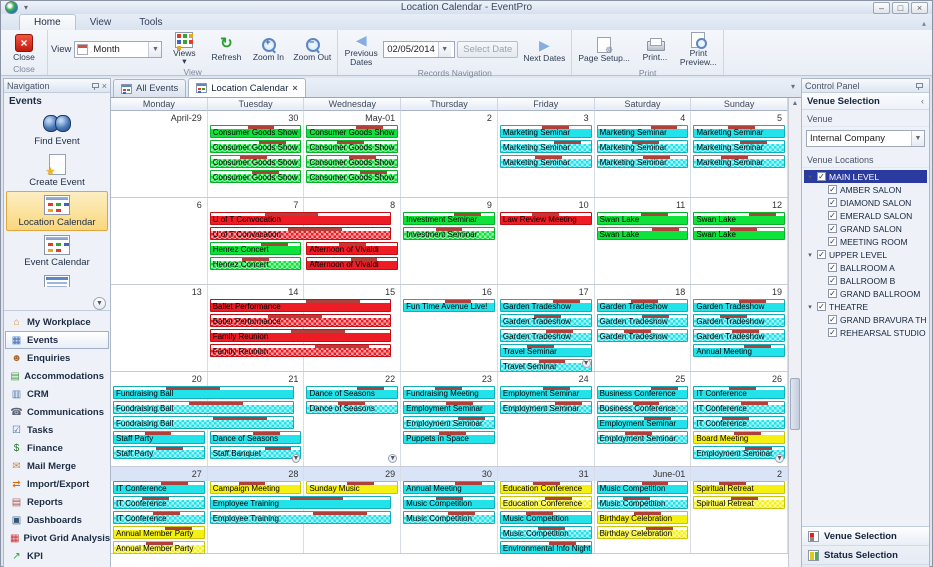  What do you see at coordinates (226, 49) in the screenshot?
I see `refresh-button: ↻ Refresh` at bounding box center [226, 49].